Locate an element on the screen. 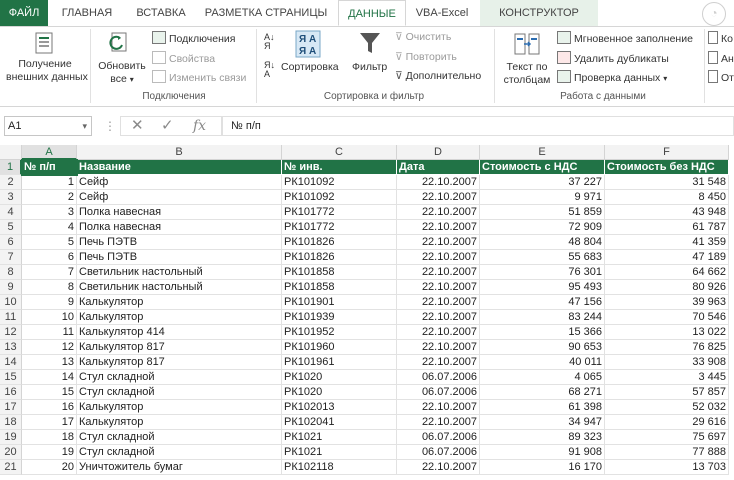  sort-button: Сортировка is located at coordinates (310, 67).